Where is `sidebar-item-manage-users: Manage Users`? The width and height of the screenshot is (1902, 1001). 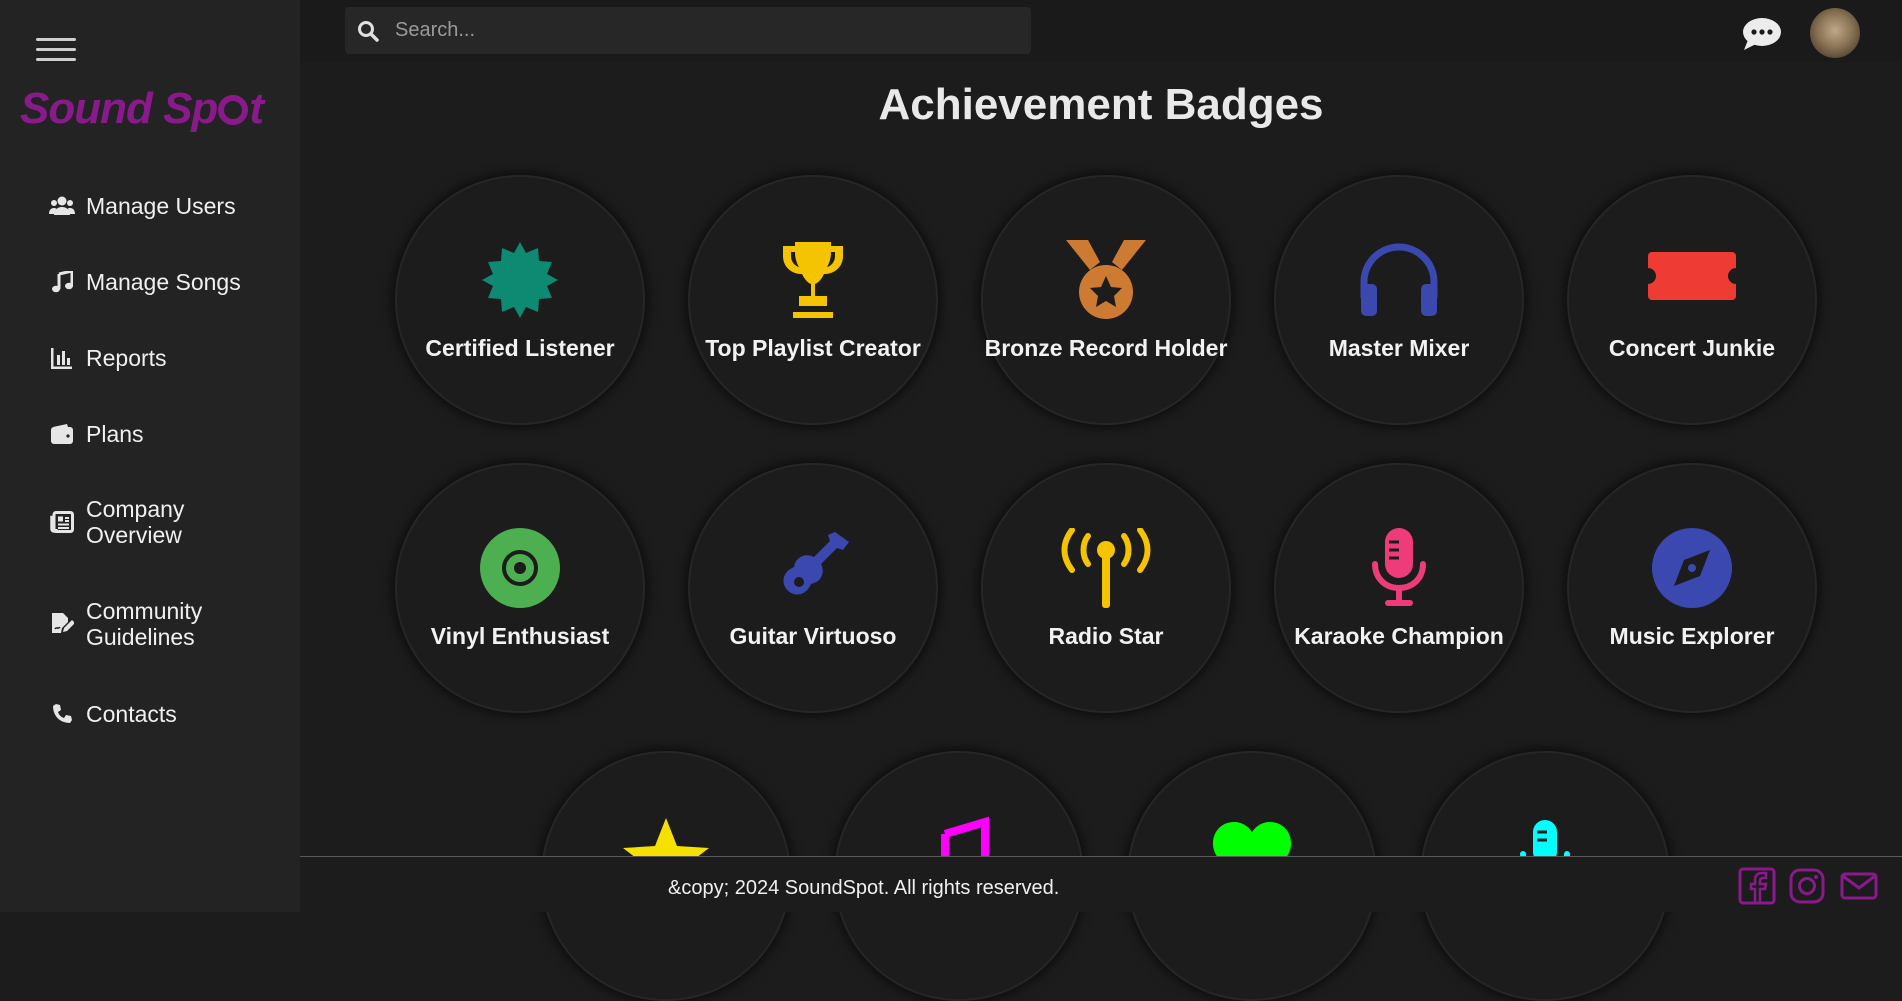 sidebar-item-manage-users: Manage Users is located at coordinates (142, 206).